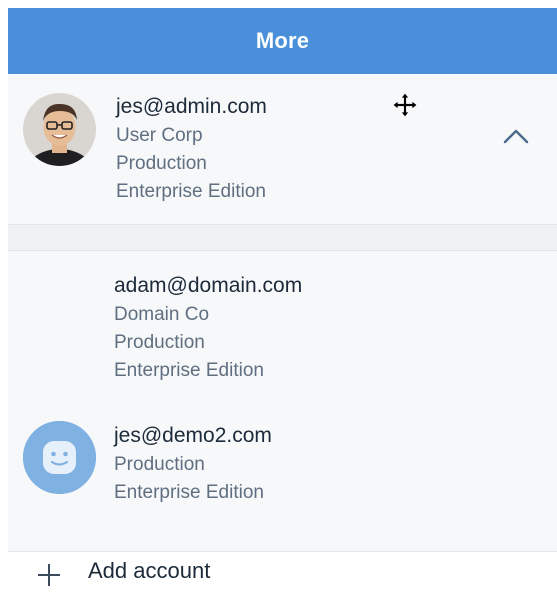  I want to click on account-email: jes@admin.com, so click(191, 106).